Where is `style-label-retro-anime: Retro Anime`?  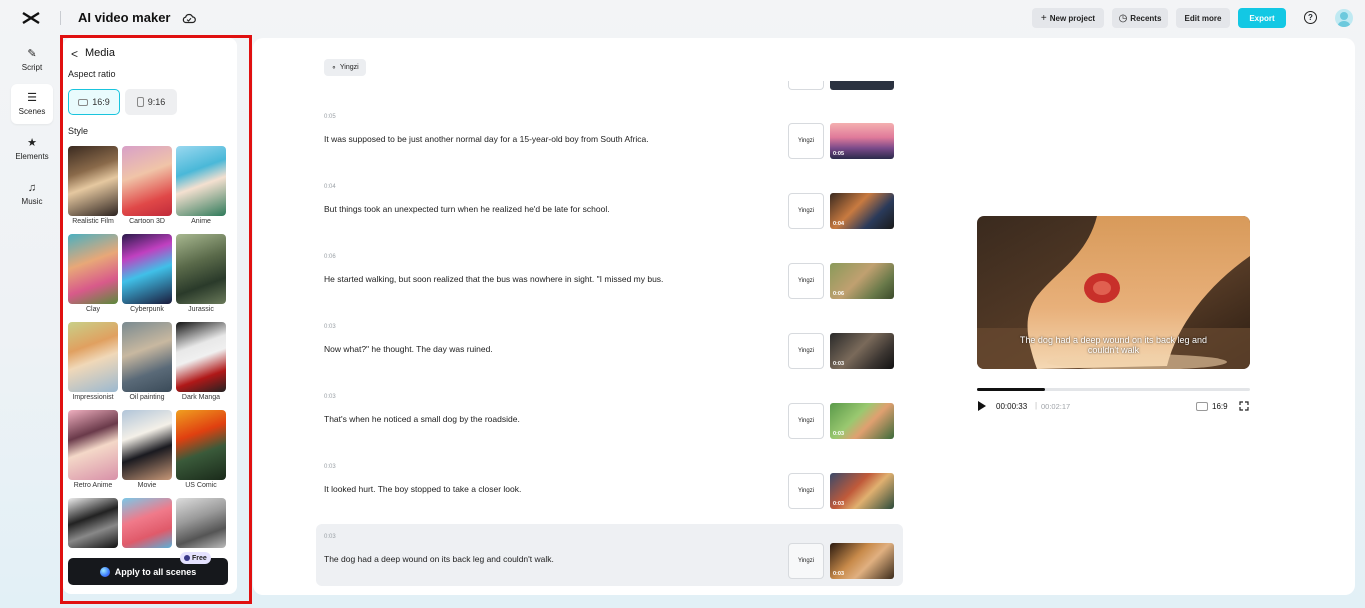
style-label-retro-anime: Retro Anime is located at coordinates (93, 485).